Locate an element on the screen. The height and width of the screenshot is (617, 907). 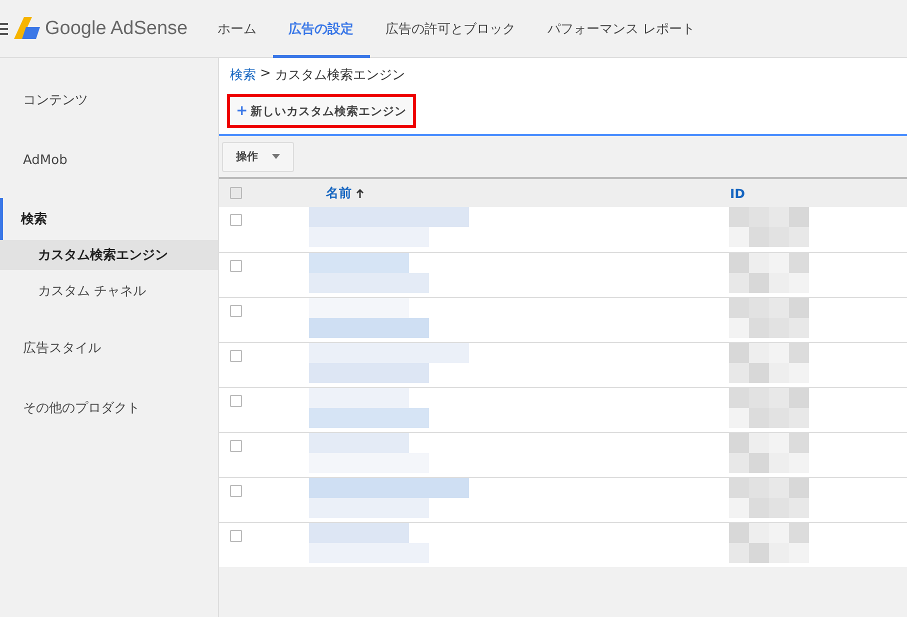
nav-tab: ホーム is located at coordinates (237, 29).